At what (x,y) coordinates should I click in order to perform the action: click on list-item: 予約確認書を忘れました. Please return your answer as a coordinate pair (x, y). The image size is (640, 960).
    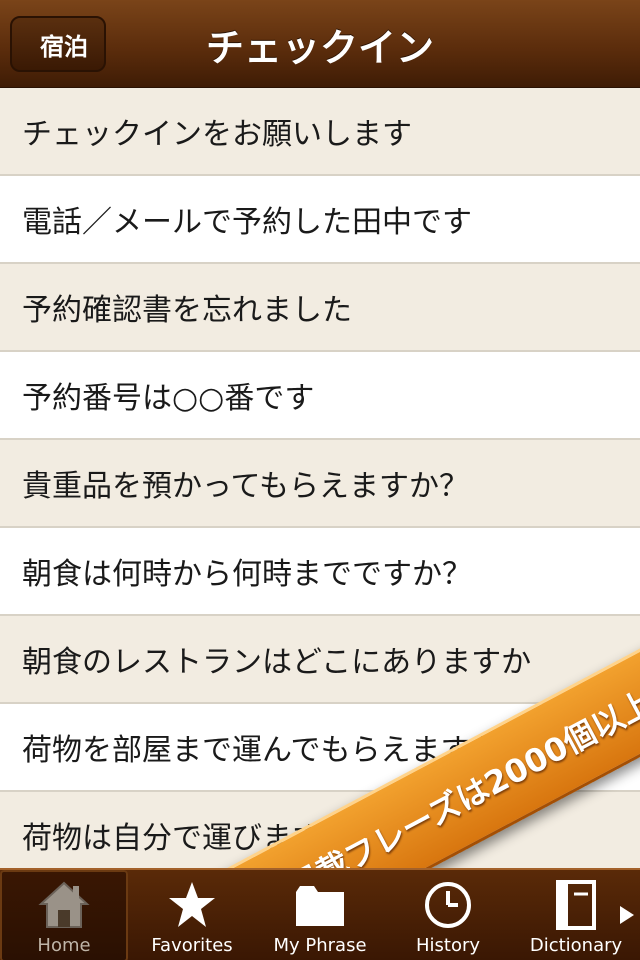
    Looking at the image, I should click on (320, 308).